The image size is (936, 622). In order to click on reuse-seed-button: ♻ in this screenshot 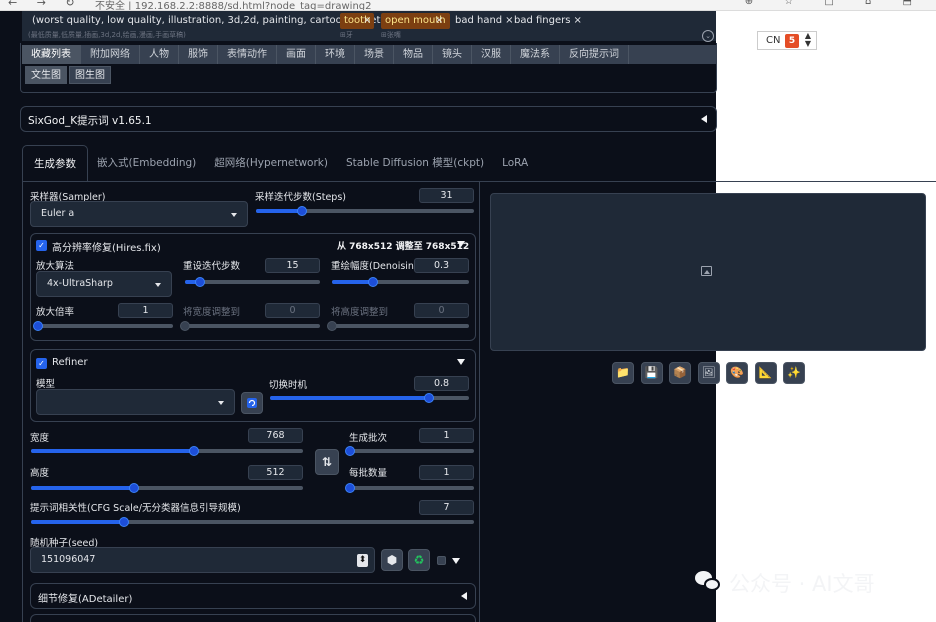, I will do `click(419, 560)`.